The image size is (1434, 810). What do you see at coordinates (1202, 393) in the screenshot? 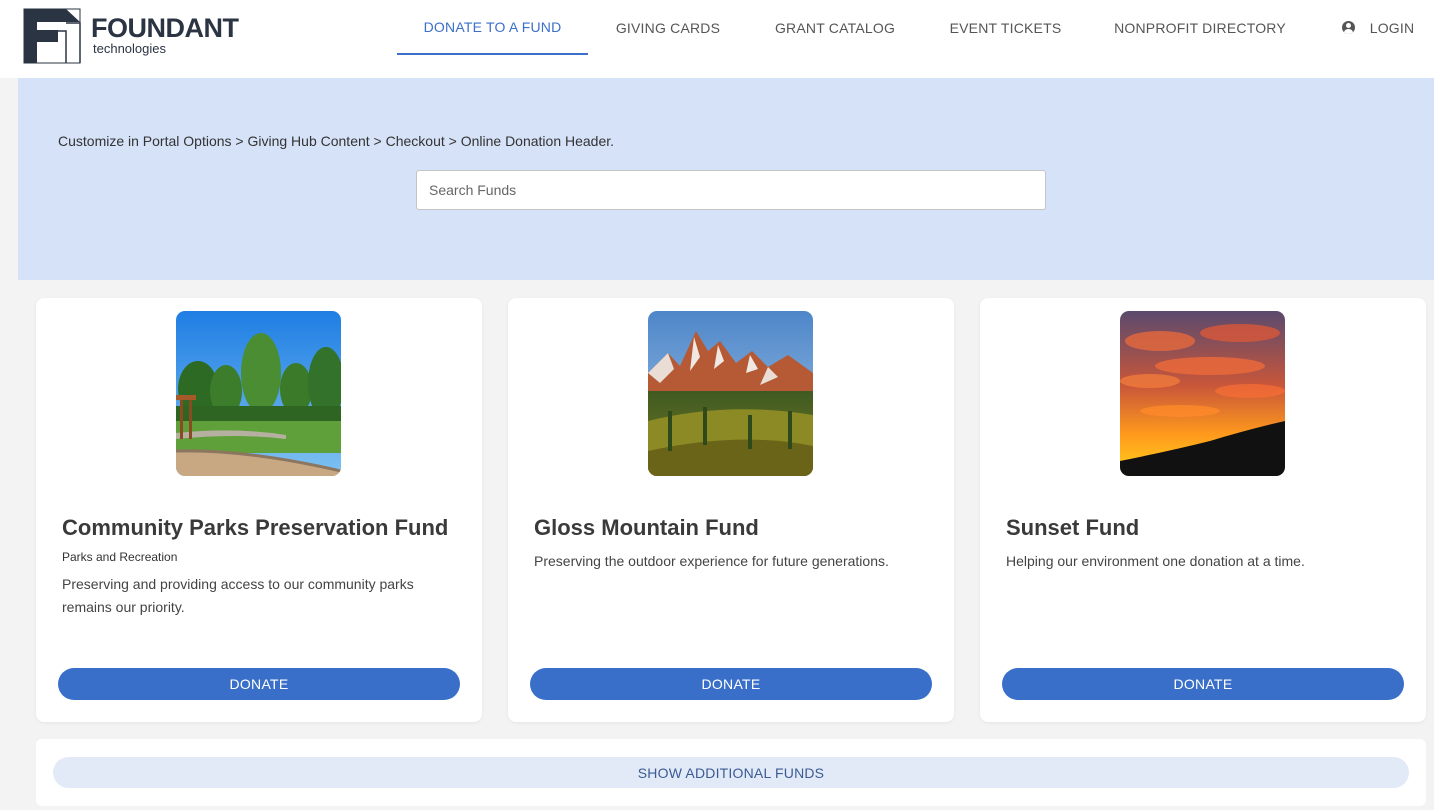
I see `fund-image-sunset` at bounding box center [1202, 393].